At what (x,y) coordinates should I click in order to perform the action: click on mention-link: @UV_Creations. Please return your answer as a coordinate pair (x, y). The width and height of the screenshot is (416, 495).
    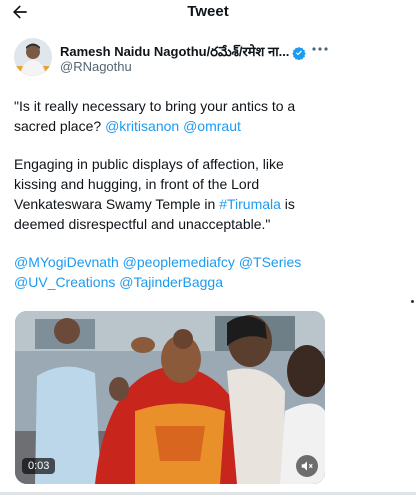
    Looking at the image, I should click on (64, 282).